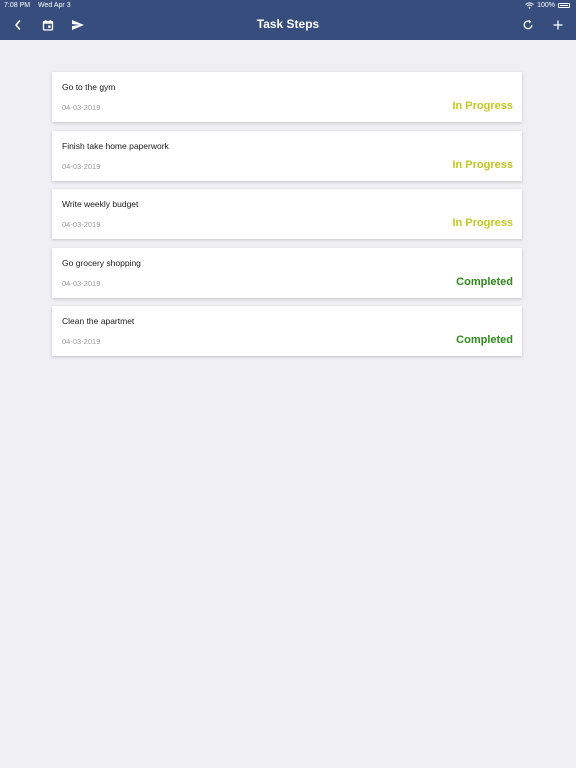 This screenshot has width=576, height=768. Describe the element at coordinates (101, 262) in the screenshot. I see `task-title: Go grocery shopping` at that location.